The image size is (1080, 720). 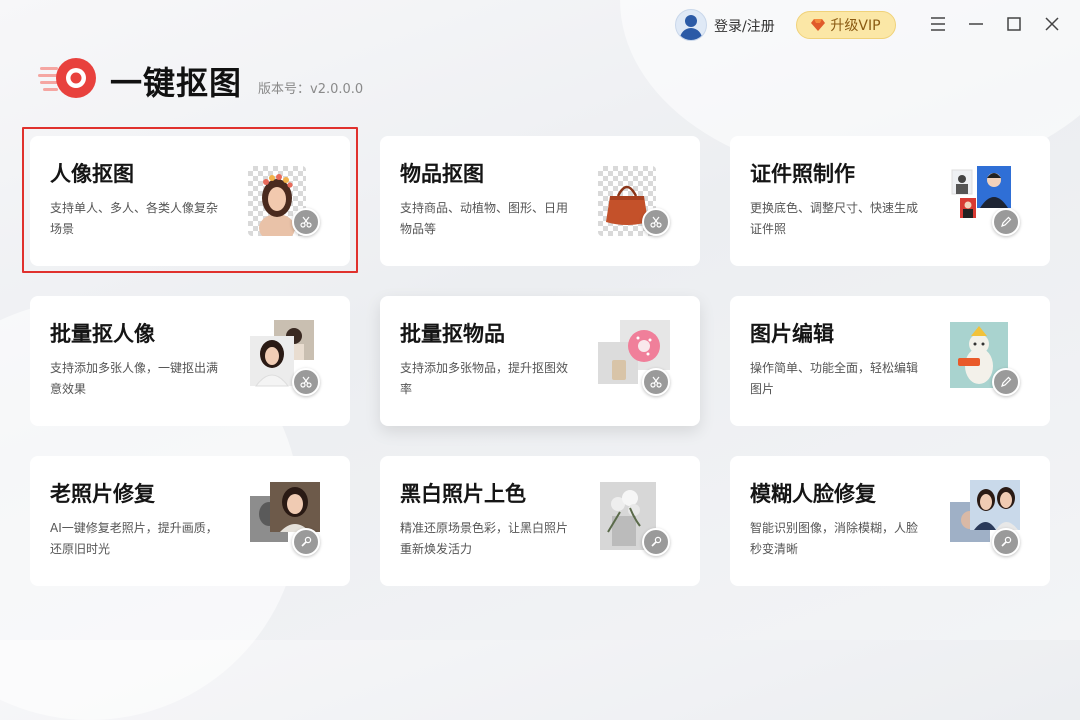 What do you see at coordinates (484, 538) in the screenshot?
I see `card-description: 精准还原场景色彩，让黑白照片重新焕发活力` at bounding box center [484, 538].